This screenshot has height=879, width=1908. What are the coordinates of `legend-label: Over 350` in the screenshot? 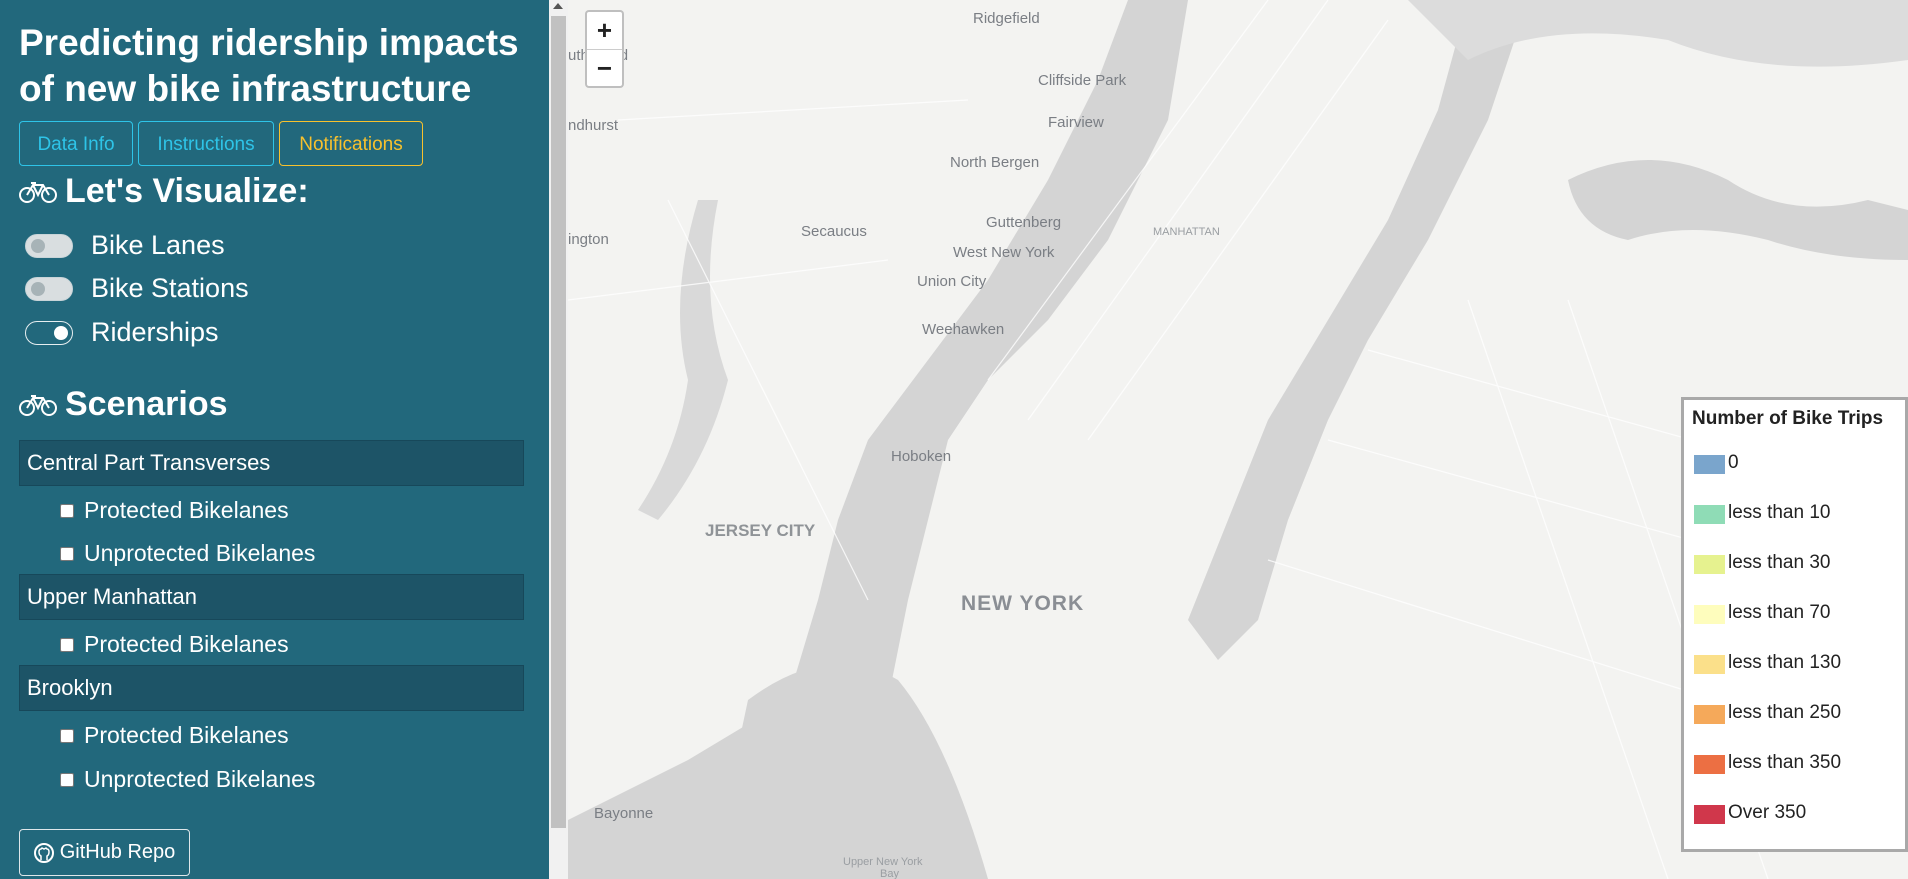 It's located at (1767, 812).